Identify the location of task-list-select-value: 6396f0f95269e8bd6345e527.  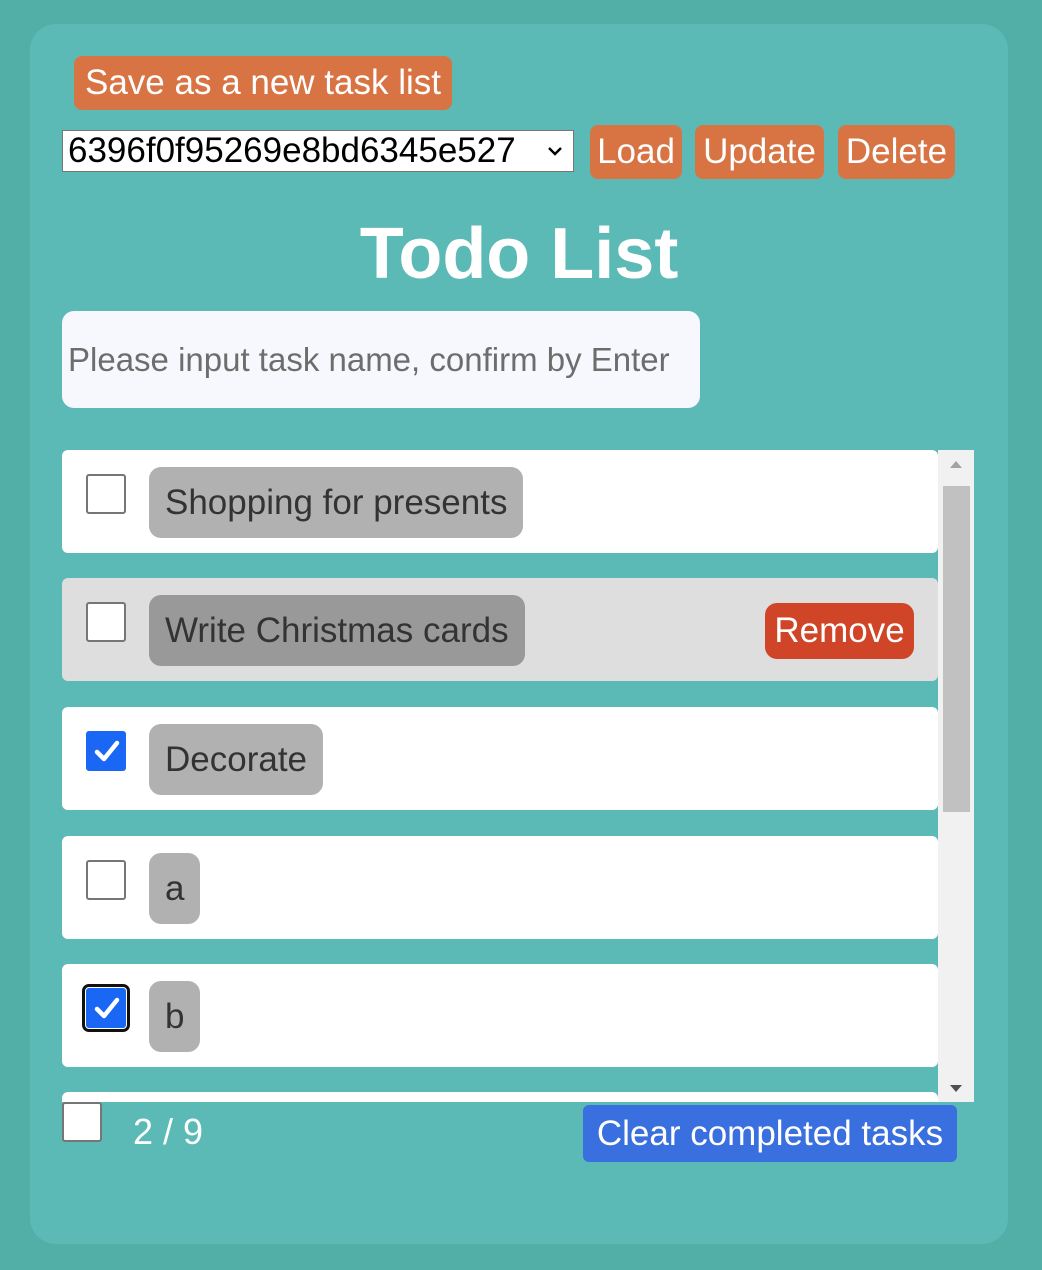
(292, 150).